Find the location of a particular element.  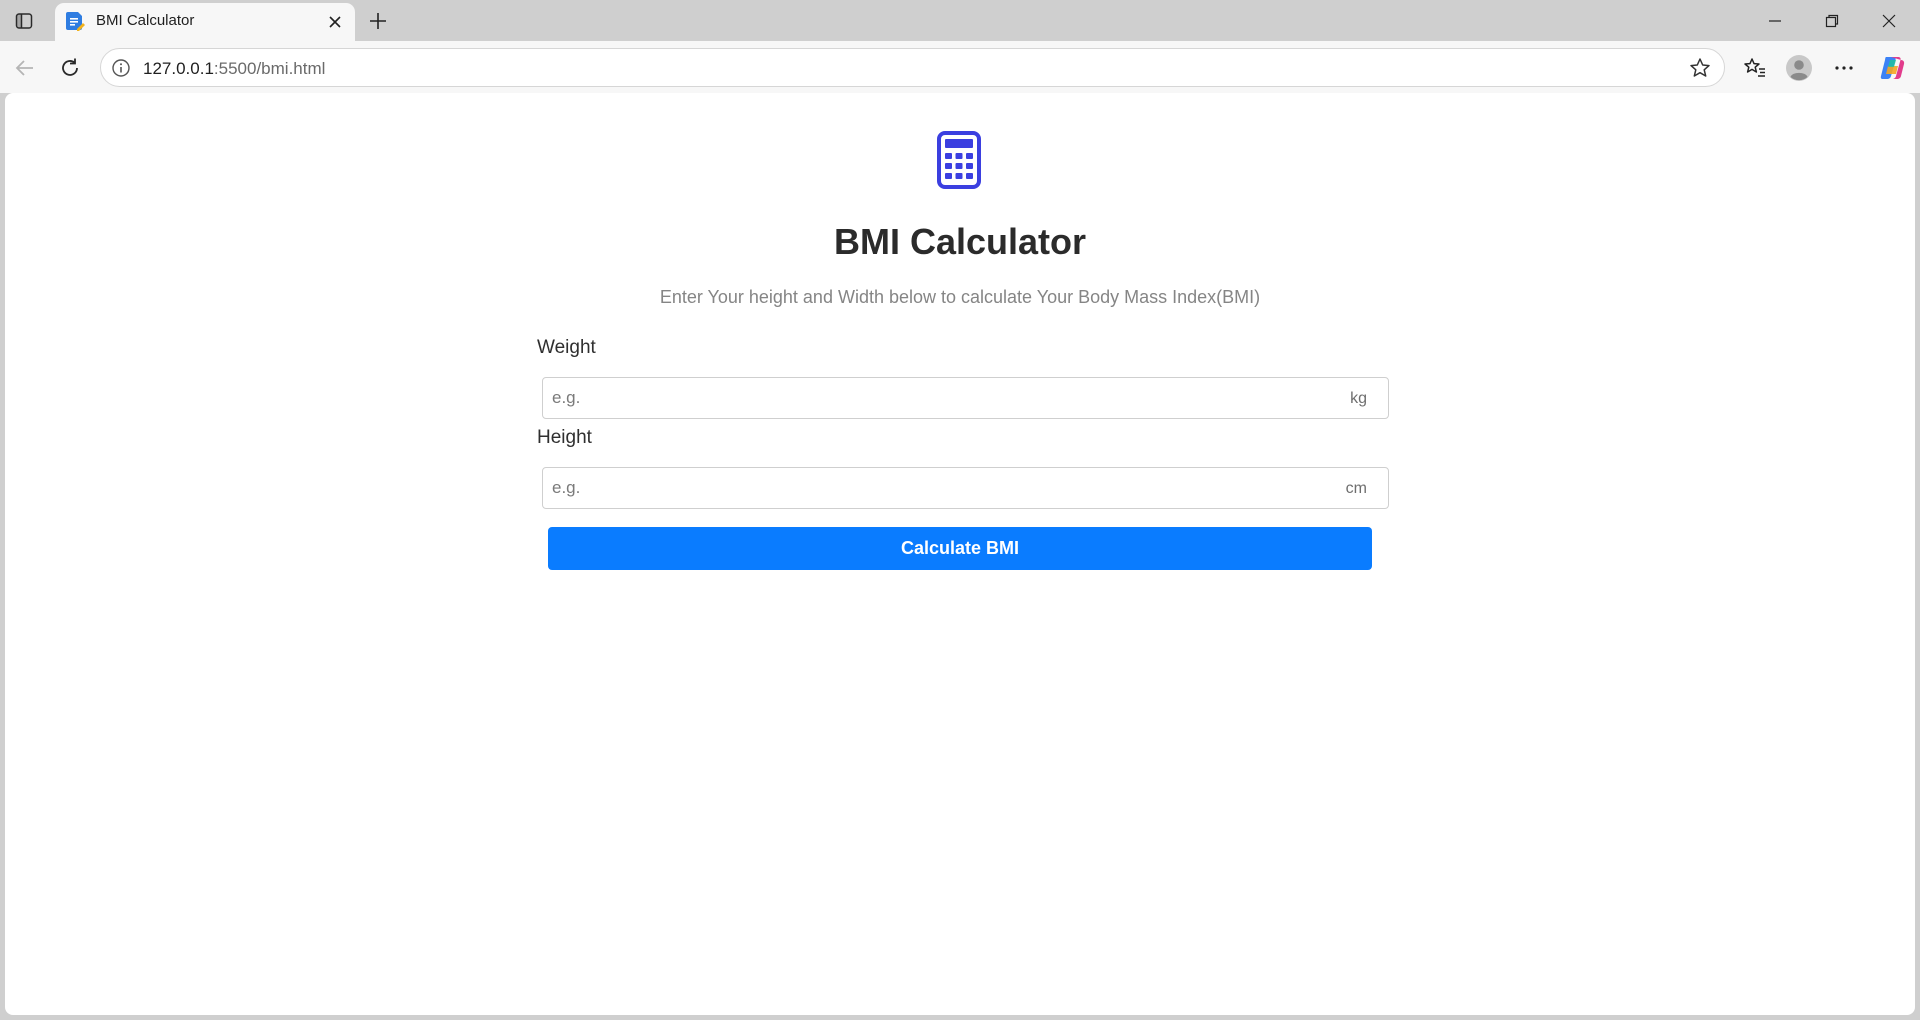

copilot-icon is located at coordinates (1892, 68).